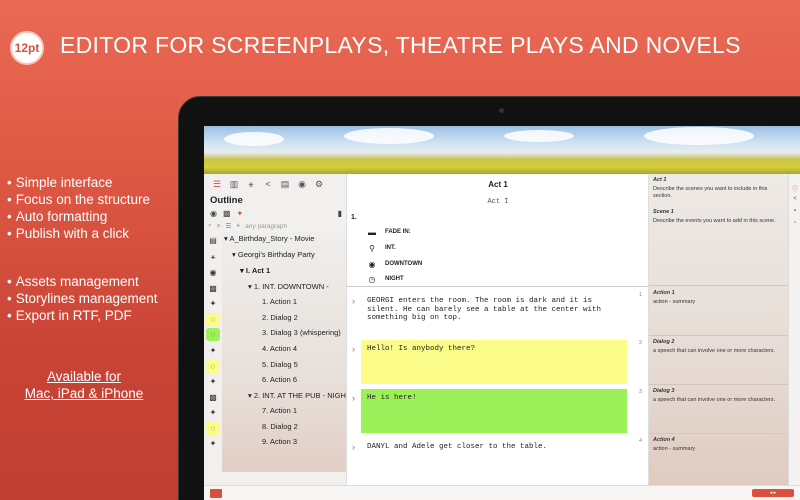  I want to click on tree-item: 6. Action 6, so click(279, 379).